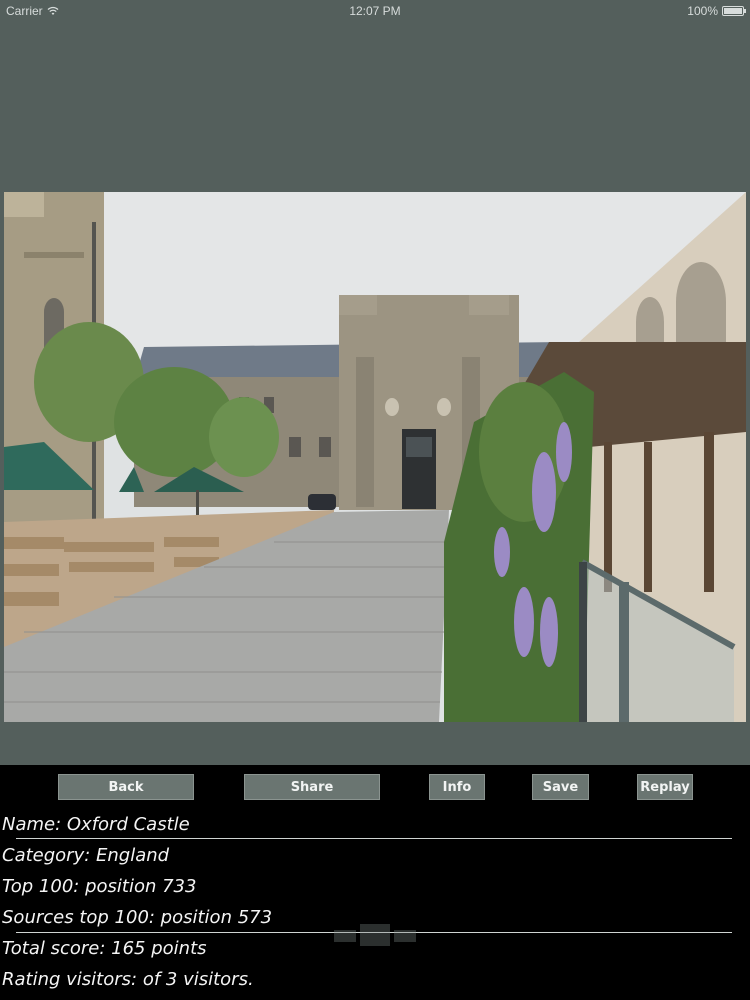  I want to click on status-bar: Carrier 12:07 PM 100%, so click(375, 11).